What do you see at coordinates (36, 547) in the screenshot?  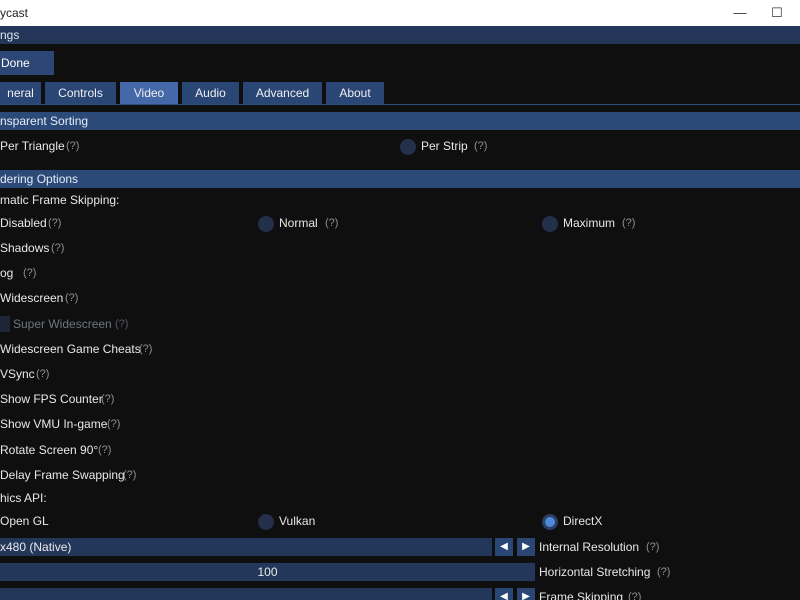 I see `internal-resolution-value: x480 (Native)` at bounding box center [36, 547].